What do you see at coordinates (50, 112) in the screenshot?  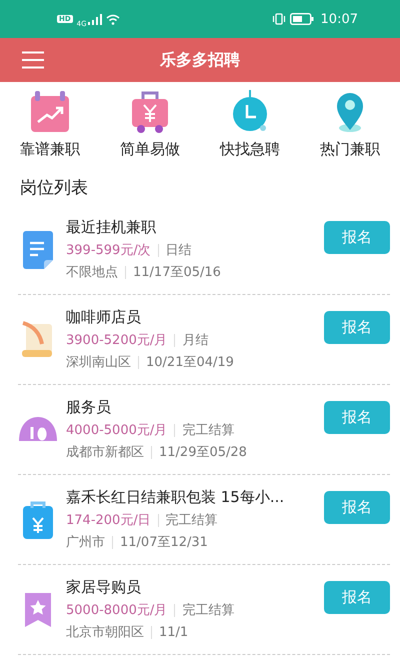 I see `chart-calendar-icon` at bounding box center [50, 112].